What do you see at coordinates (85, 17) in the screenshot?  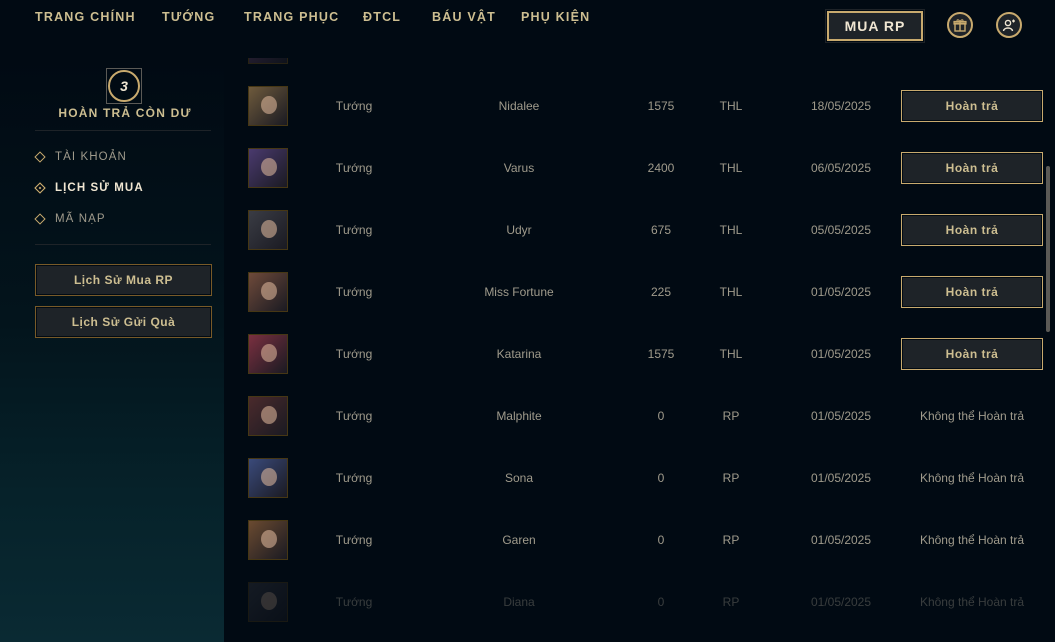 I see `nav-home: TRANG CHÍNH` at bounding box center [85, 17].